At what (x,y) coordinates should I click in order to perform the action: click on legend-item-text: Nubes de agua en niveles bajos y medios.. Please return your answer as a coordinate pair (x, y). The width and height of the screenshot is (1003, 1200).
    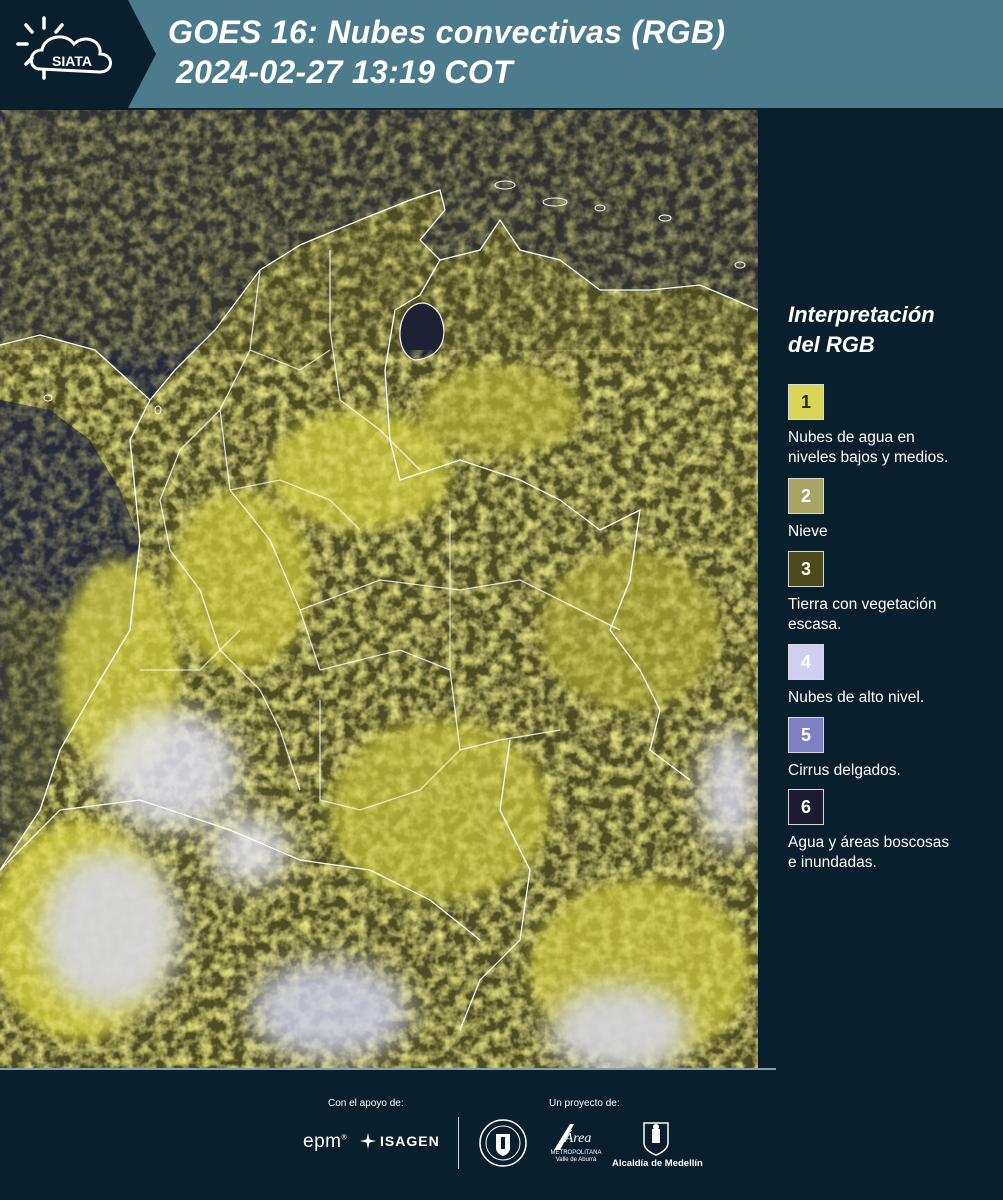
    Looking at the image, I should click on (893, 448).